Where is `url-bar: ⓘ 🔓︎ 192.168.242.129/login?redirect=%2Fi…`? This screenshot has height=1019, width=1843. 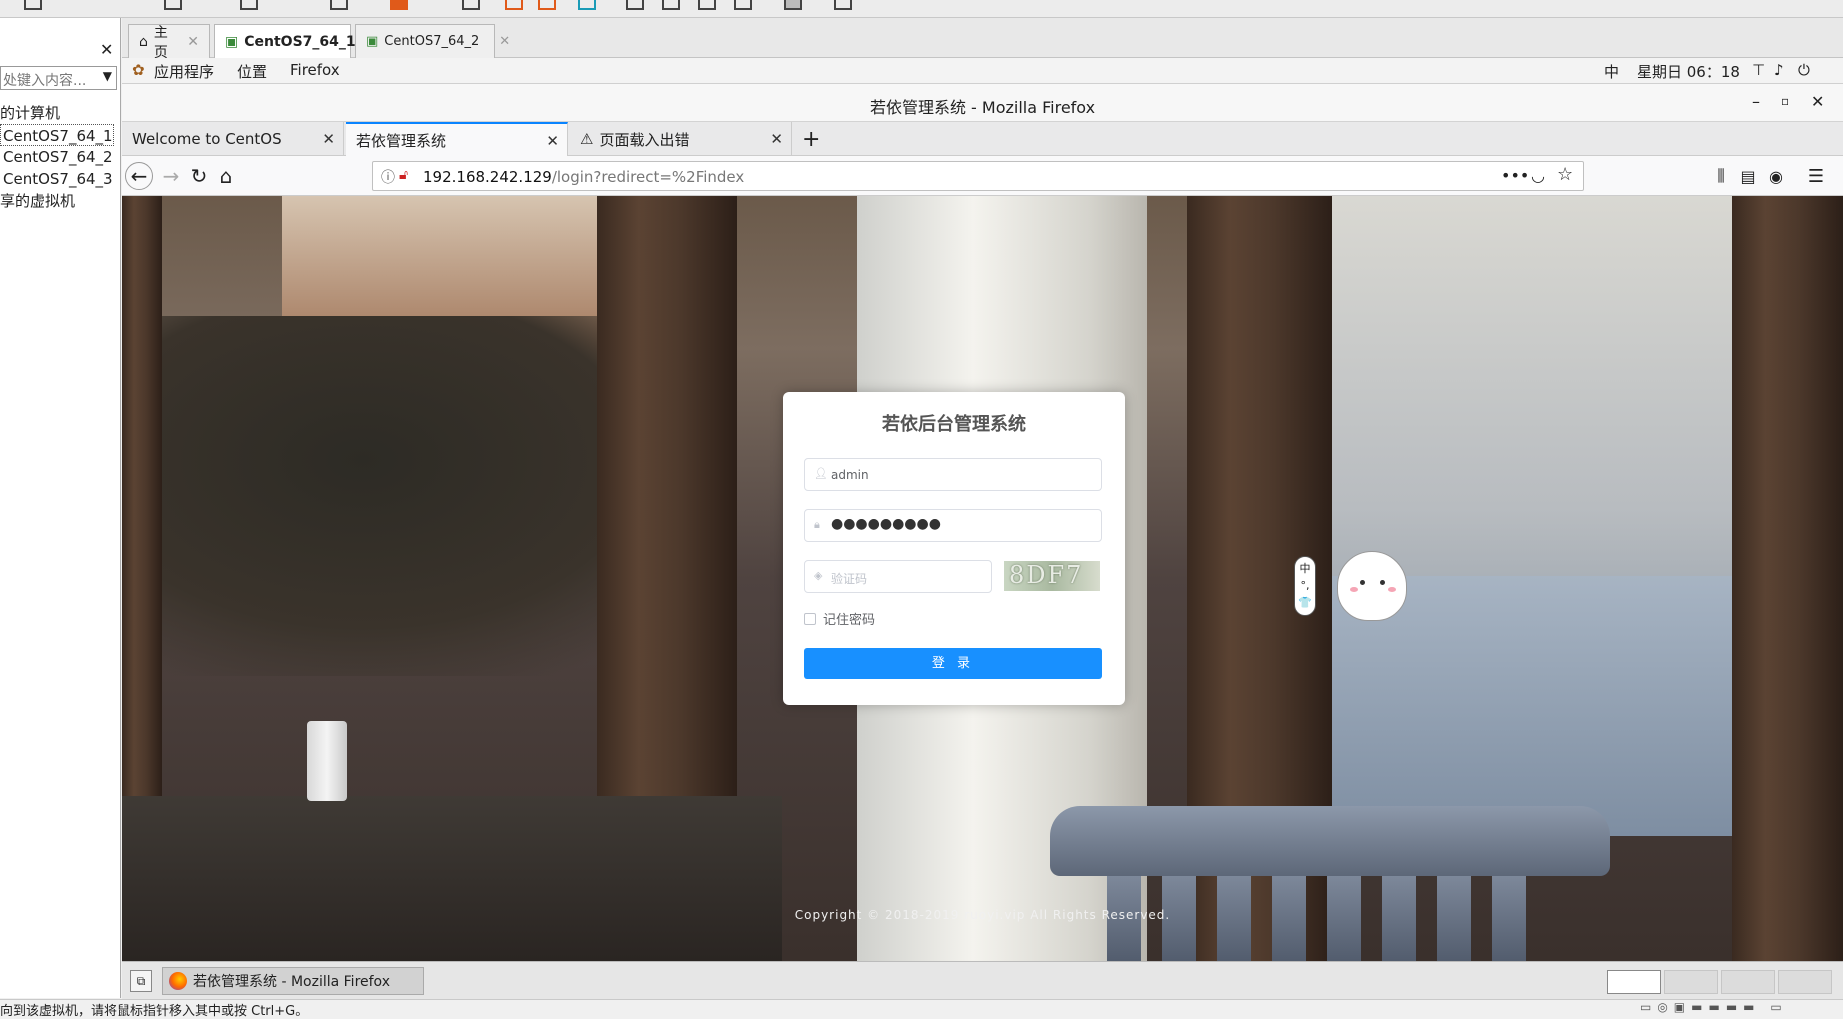 url-bar: ⓘ 🔓︎ 192.168.242.129/login?redirect=%2Fi… is located at coordinates (978, 176).